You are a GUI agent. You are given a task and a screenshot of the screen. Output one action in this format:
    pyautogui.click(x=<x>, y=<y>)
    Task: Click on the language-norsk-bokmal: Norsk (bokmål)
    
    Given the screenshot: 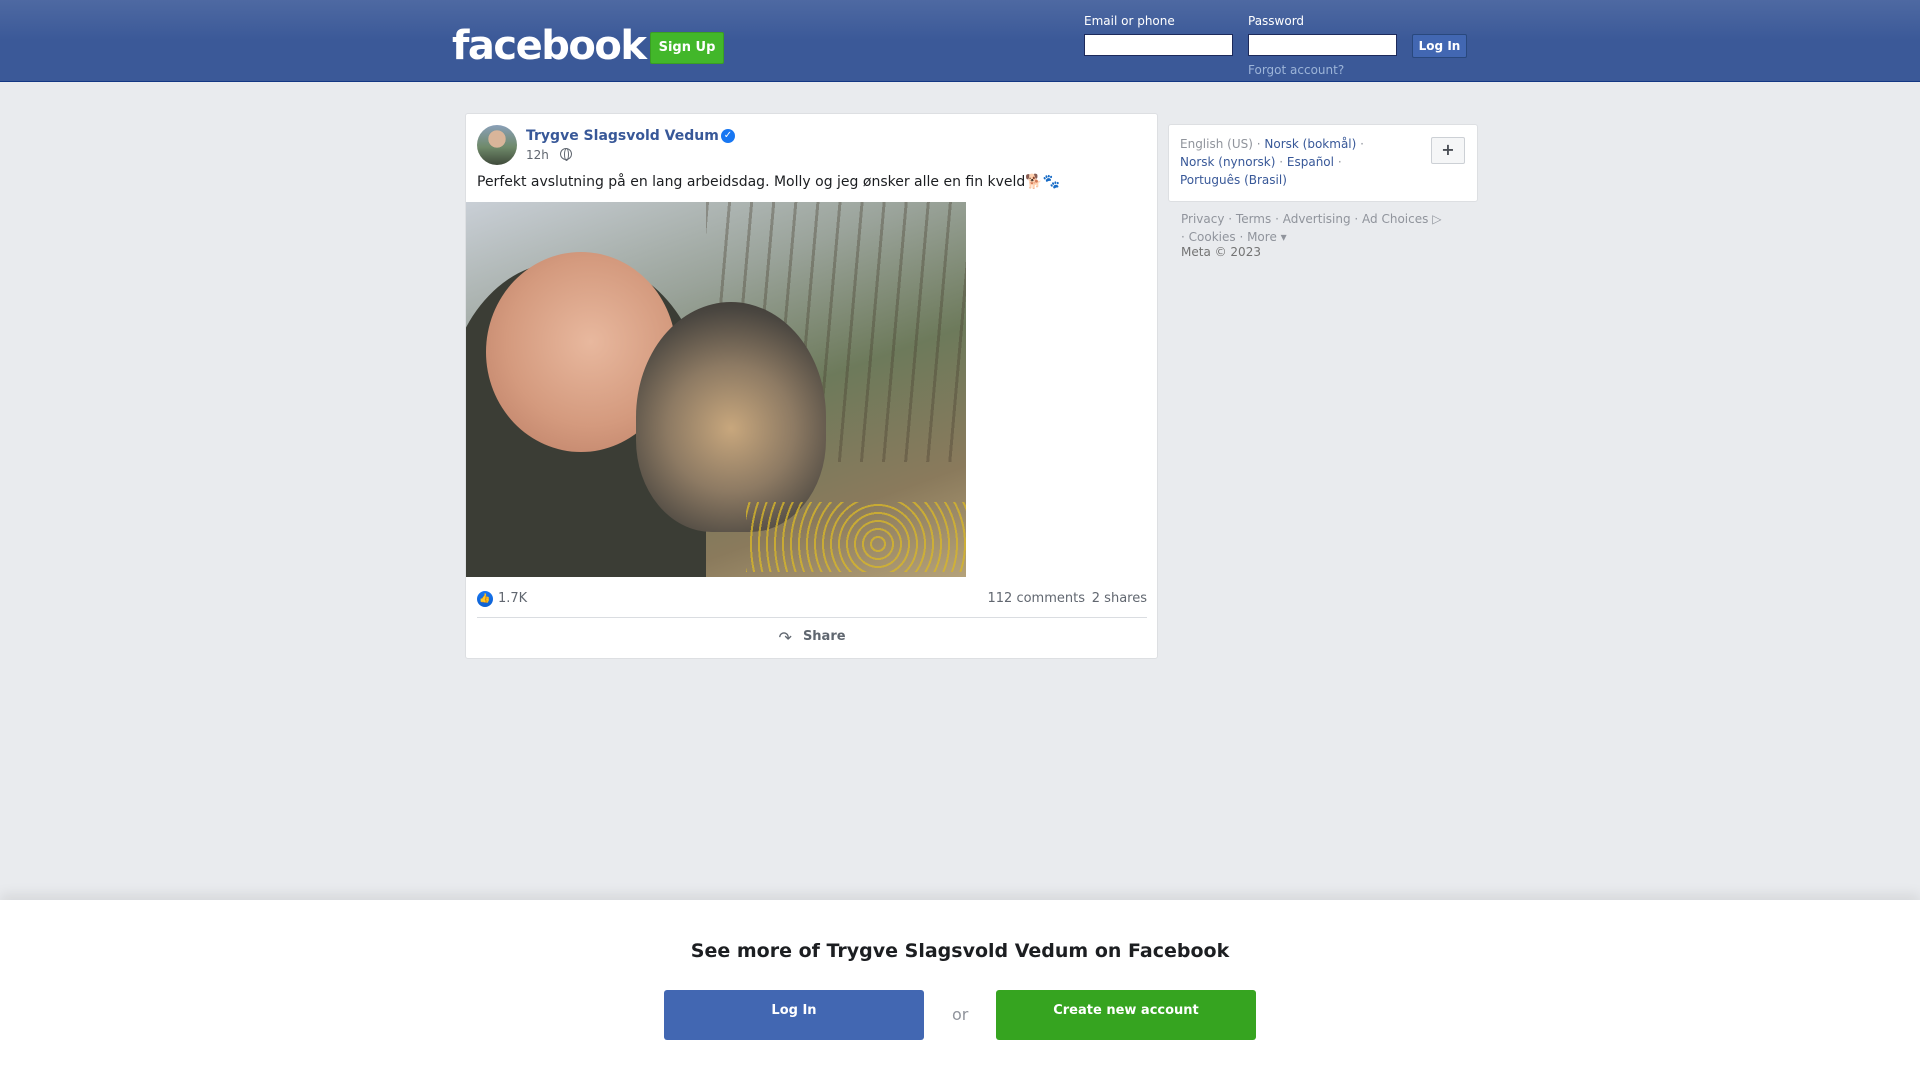 What is the action you would take?
    pyautogui.click(x=1310, y=144)
    